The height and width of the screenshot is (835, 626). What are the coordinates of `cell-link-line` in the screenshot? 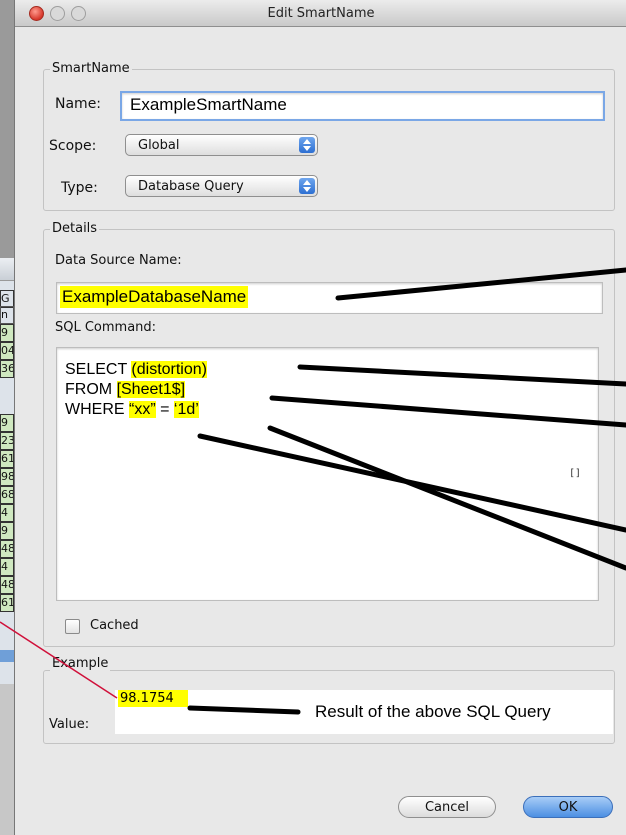 It's located at (59, 660).